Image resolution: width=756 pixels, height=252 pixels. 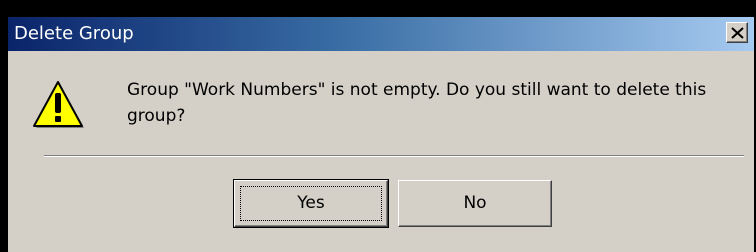 What do you see at coordinates (74, 33) in the screenshot?
I see `window-title: Delete Group` at bounding box center [74, 33].